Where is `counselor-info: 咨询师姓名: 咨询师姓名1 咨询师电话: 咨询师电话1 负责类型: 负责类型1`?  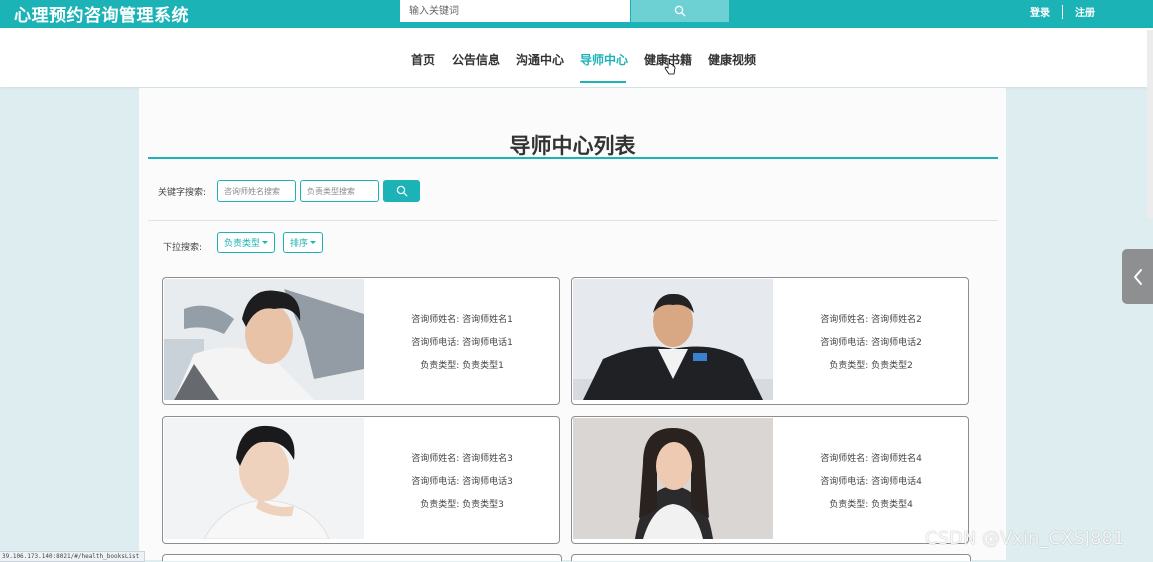
counselor-info: 咨询师姓名: 咨询师姓名1 咨询师电话: 咨询师电话1 负责类型: 负责类型1 is located at coordinates (462, 341).